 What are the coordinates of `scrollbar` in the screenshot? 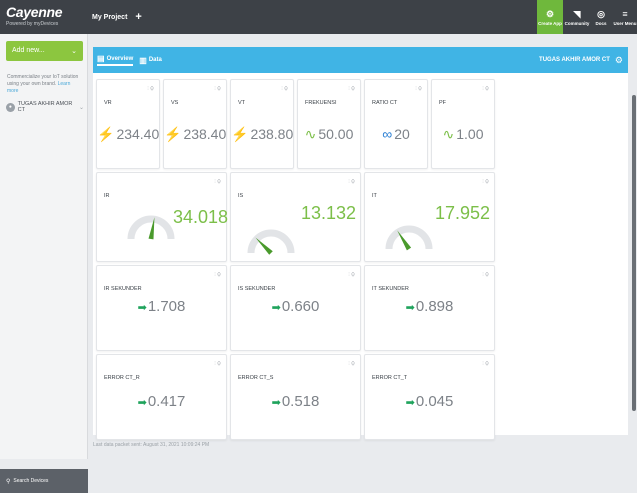 It's located at (634, 253).